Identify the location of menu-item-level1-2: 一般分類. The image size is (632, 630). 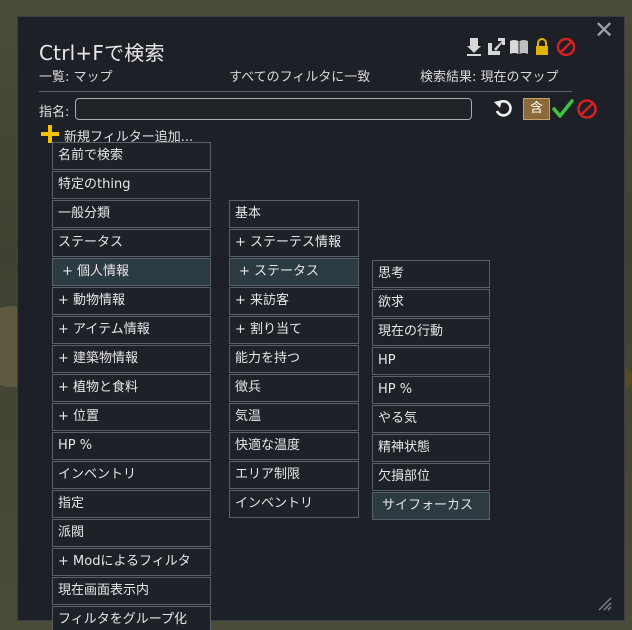
(131, 214).